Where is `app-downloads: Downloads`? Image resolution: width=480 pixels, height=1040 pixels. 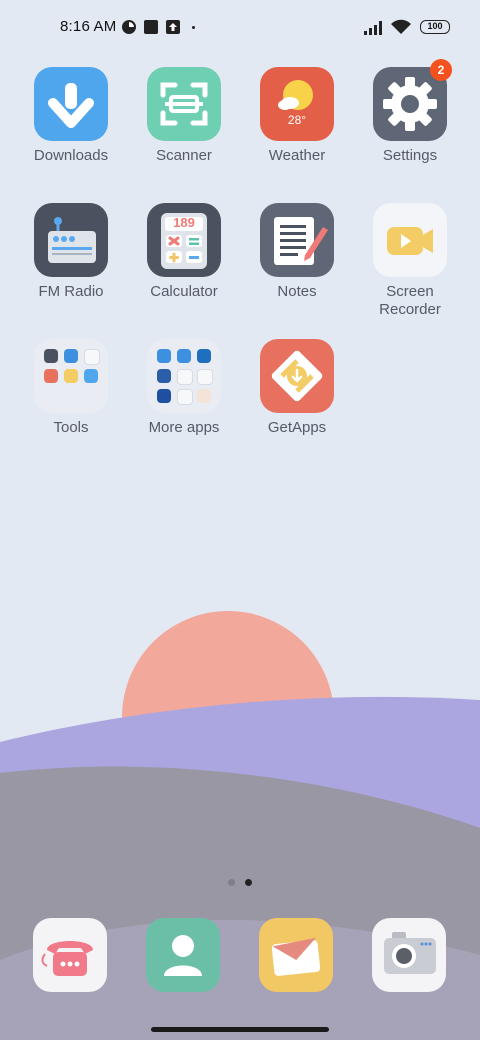
app-downloads: Downloads is located at coordinates (71, 116).